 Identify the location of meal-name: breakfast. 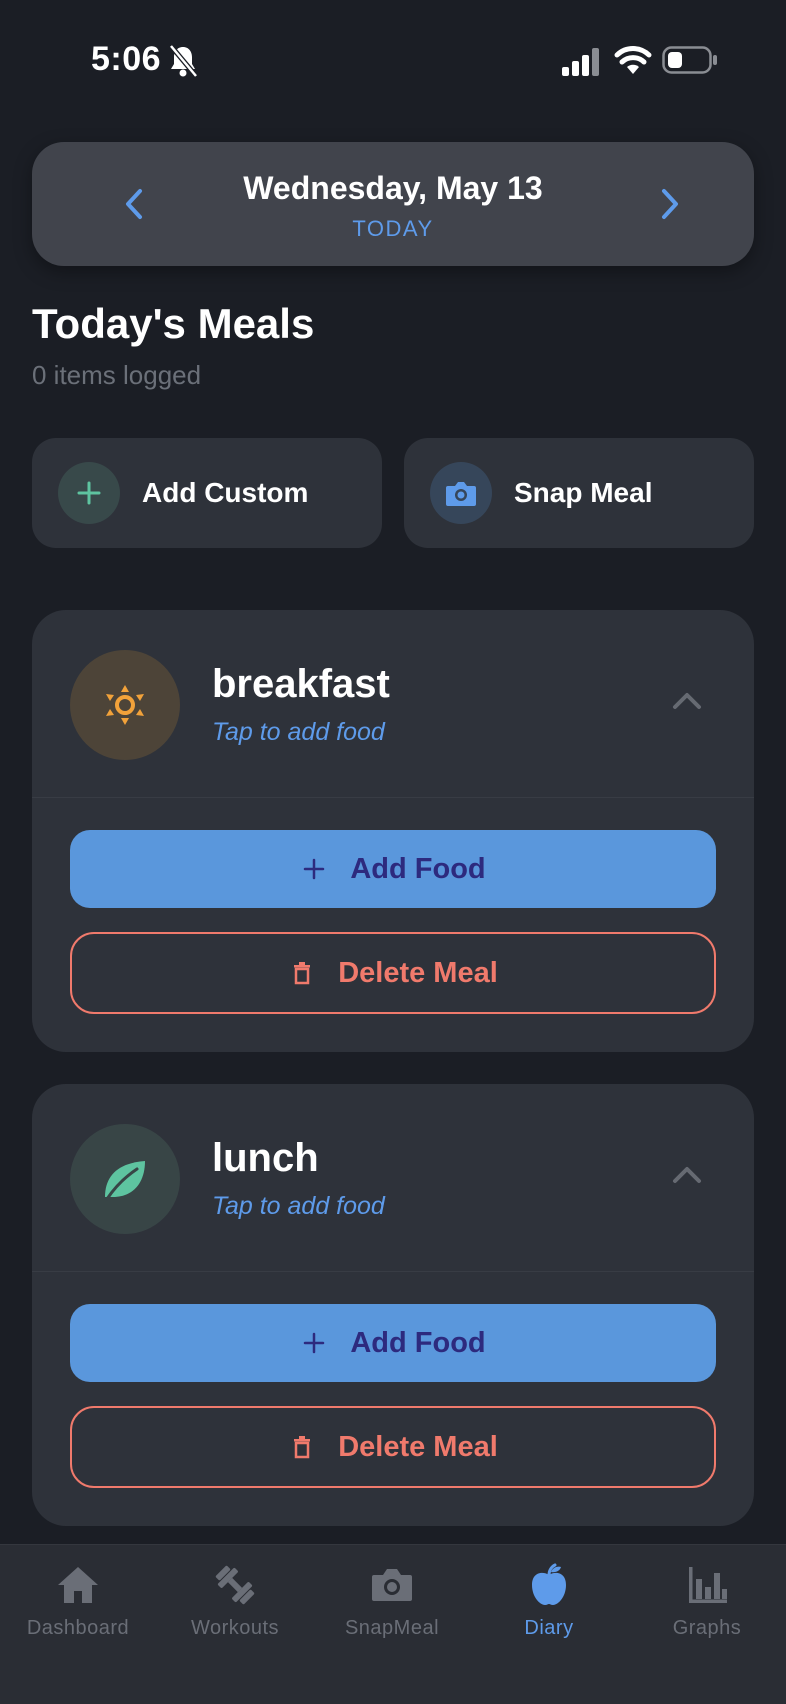
(301, 684).